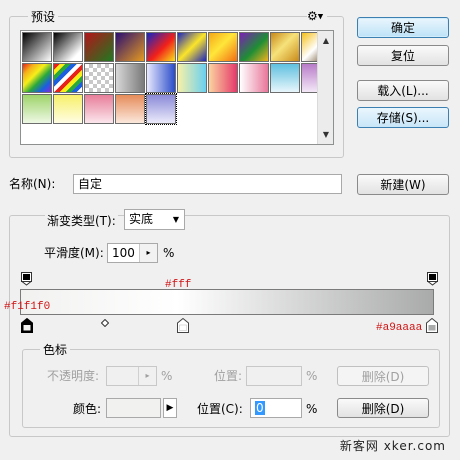 The height and width of the screenshot is (460, 460). Describe the element at coordinates (74, 253) in the screenshot. I see `smoothness-label: 平滑度(M):` at that location.